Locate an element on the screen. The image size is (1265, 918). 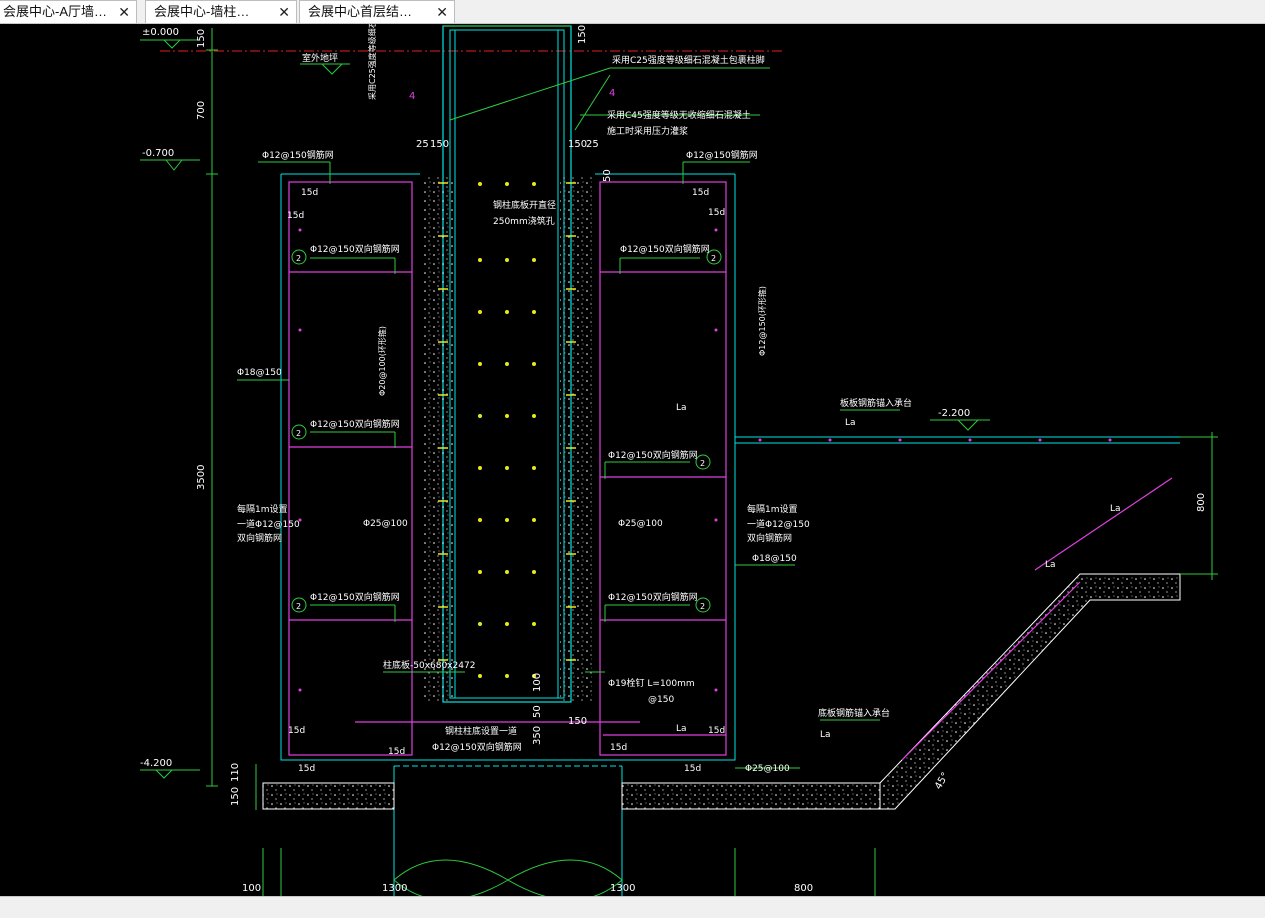
dim-150c: 150 is located at coordinates (577, 721).